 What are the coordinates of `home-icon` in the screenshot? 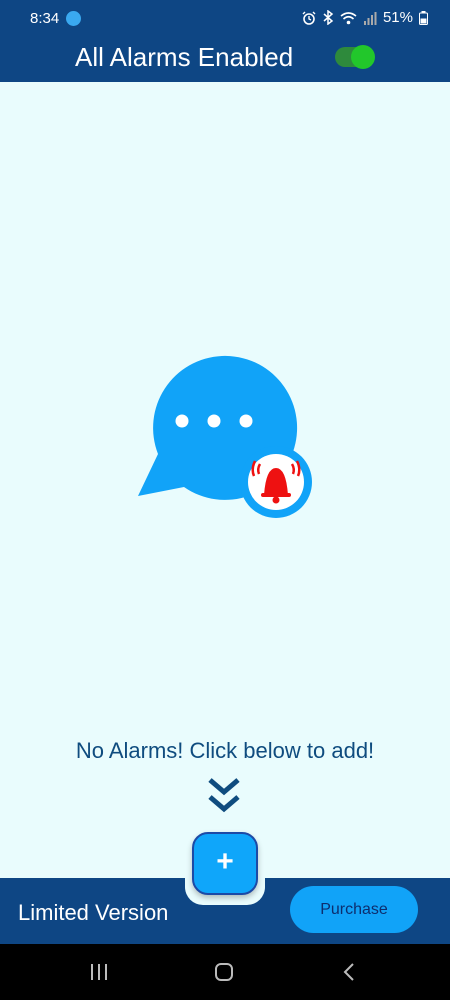 It's located at (224, 972).